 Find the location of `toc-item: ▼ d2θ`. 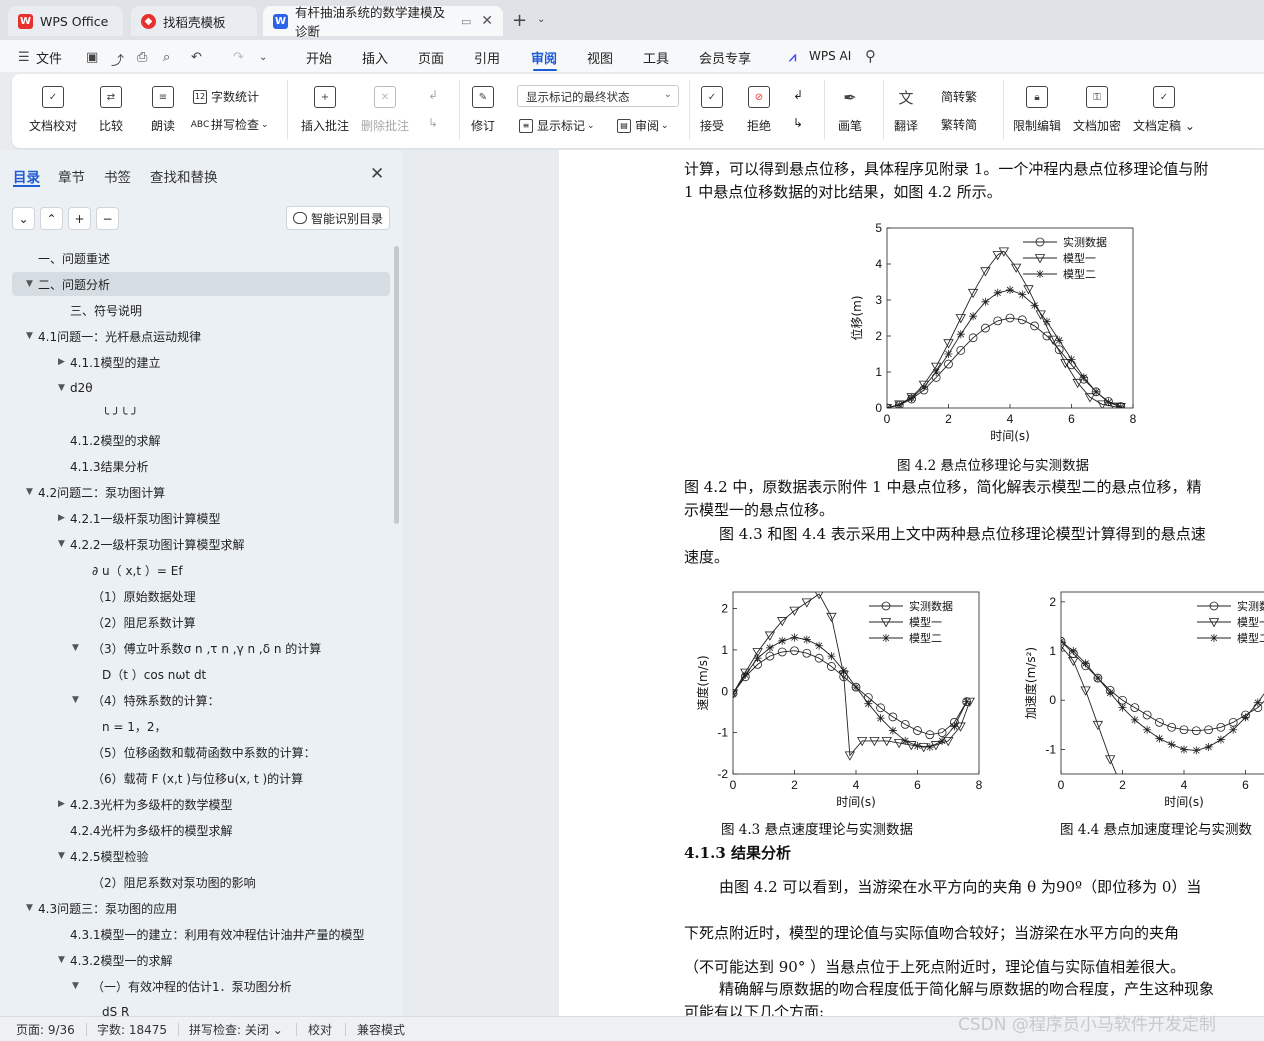

toc-item: ▼ d2θ is located at coordinates (201, 388).